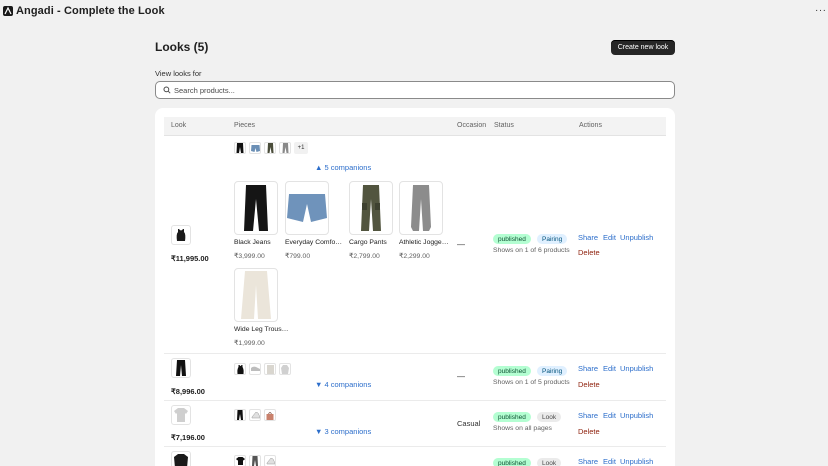  What do you see at coordinates (179, 125) in the screenshot?
I see `header-look: Look` at bounding box center [179, 125].